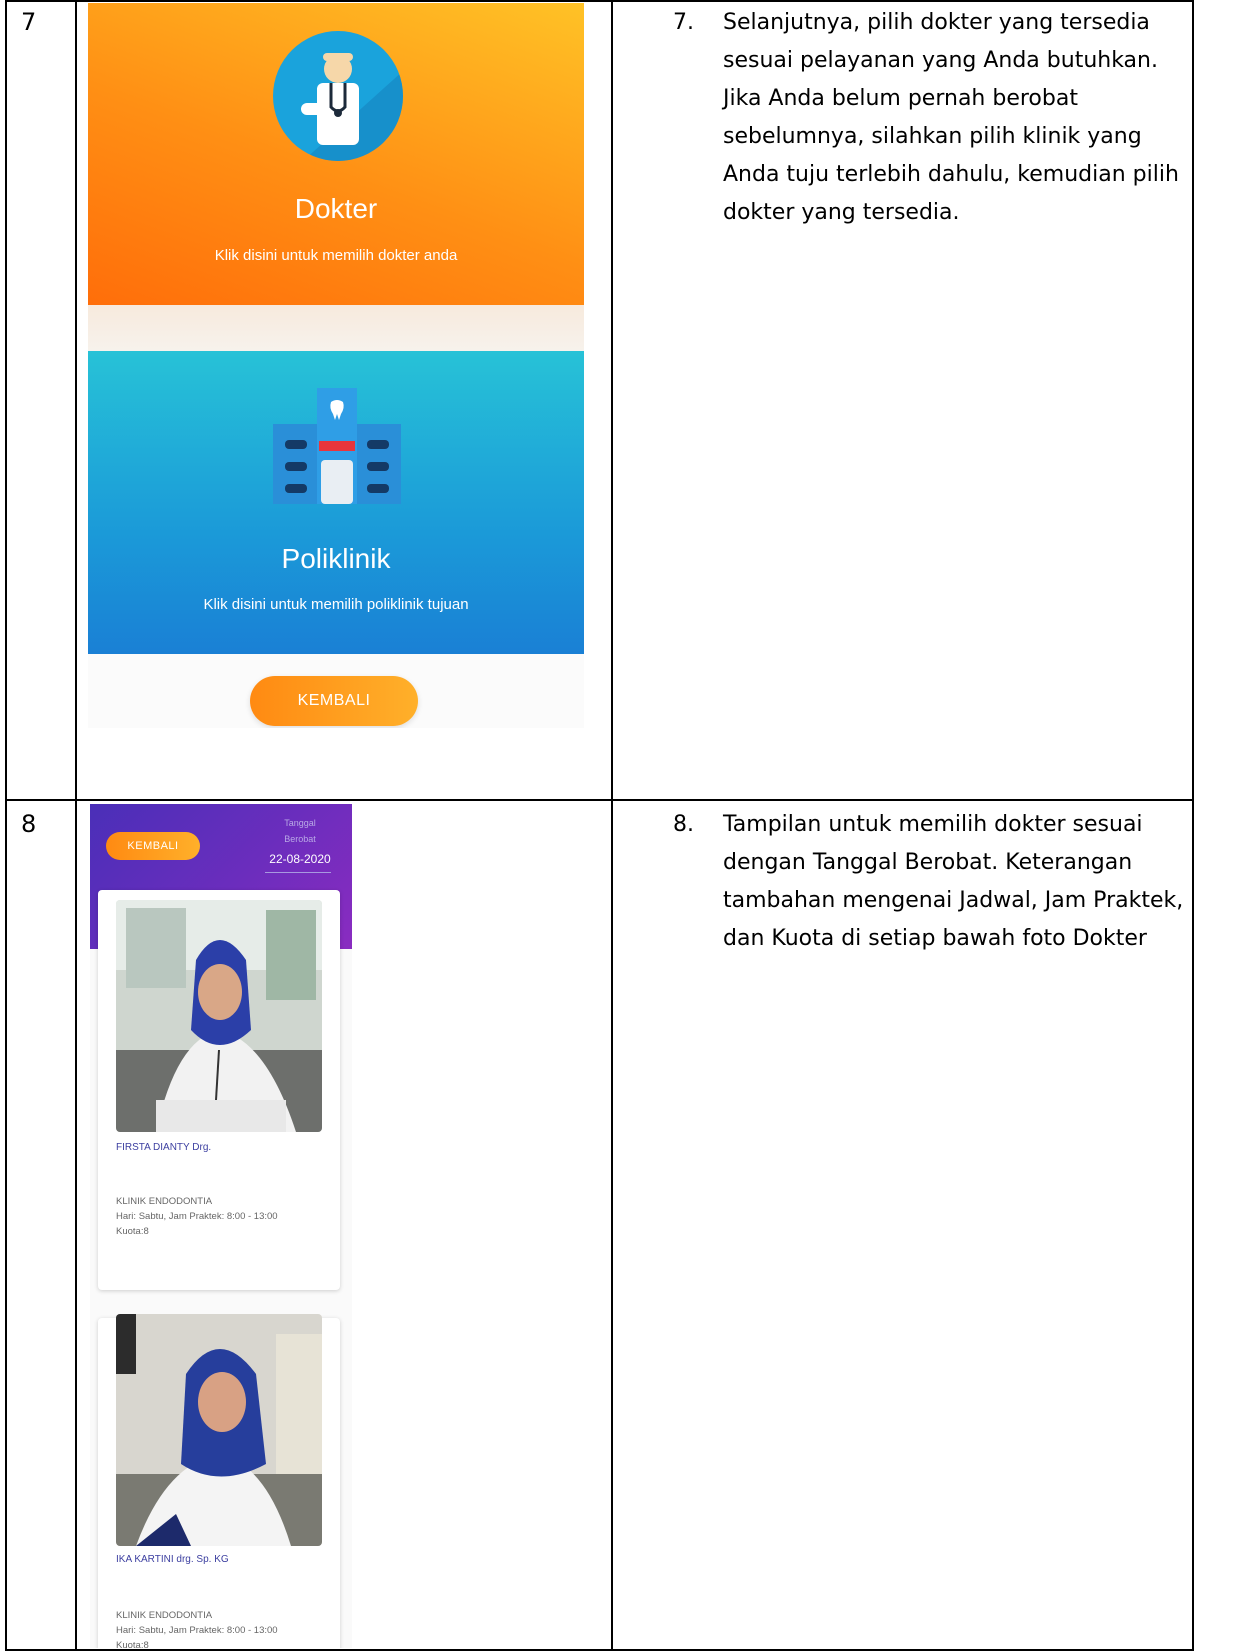 This screenshot has width=1254, height=1651. Describe the element at coordinates (336, 328) in the screenshot. I see `card-gap` at that location.